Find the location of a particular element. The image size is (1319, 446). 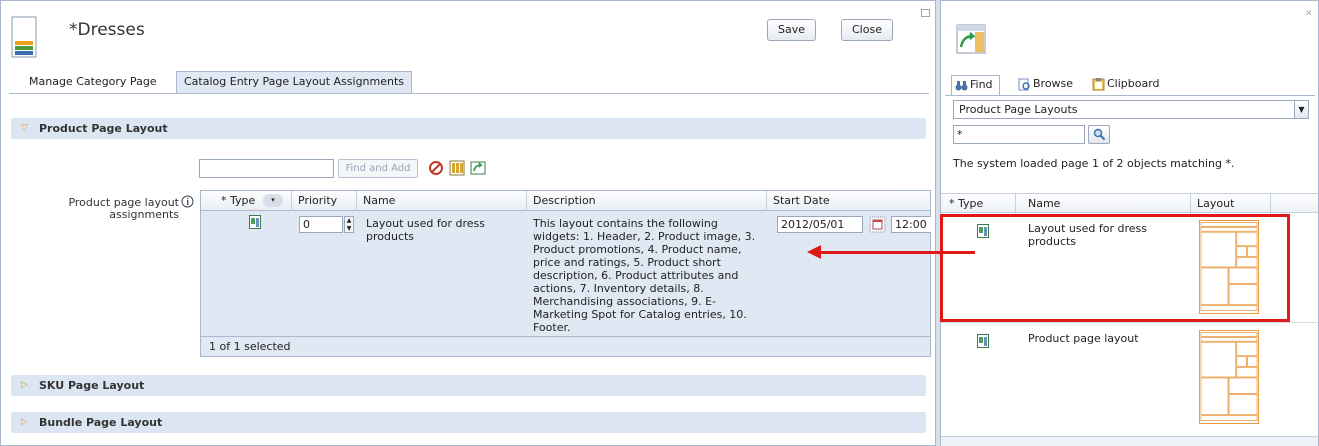

assignments-label: assignments is located at coordinates (144, 214).